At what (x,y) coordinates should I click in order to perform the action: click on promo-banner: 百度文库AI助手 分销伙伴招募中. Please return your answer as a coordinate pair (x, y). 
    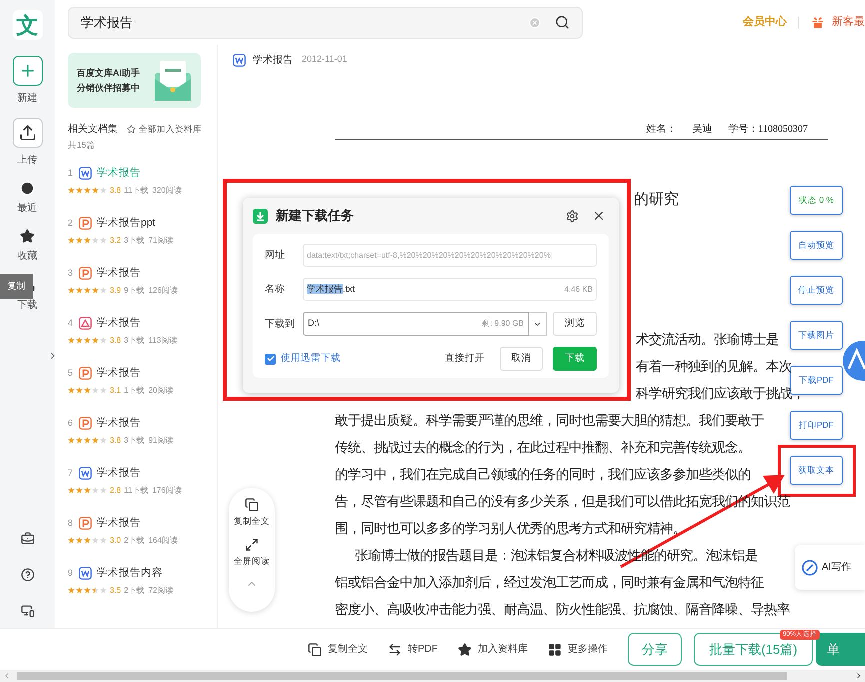
    Looking at the image, I should click on (134, 80).